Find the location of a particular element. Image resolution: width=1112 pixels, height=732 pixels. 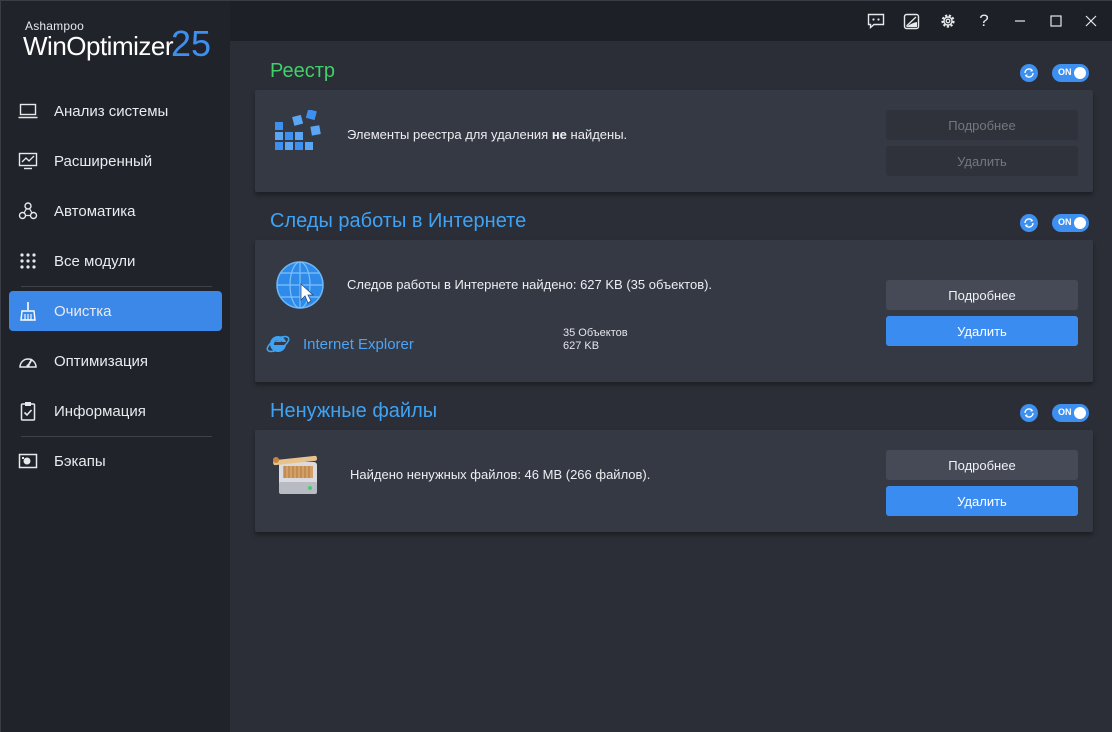

settings-icon is located at coordinates (948, 21).